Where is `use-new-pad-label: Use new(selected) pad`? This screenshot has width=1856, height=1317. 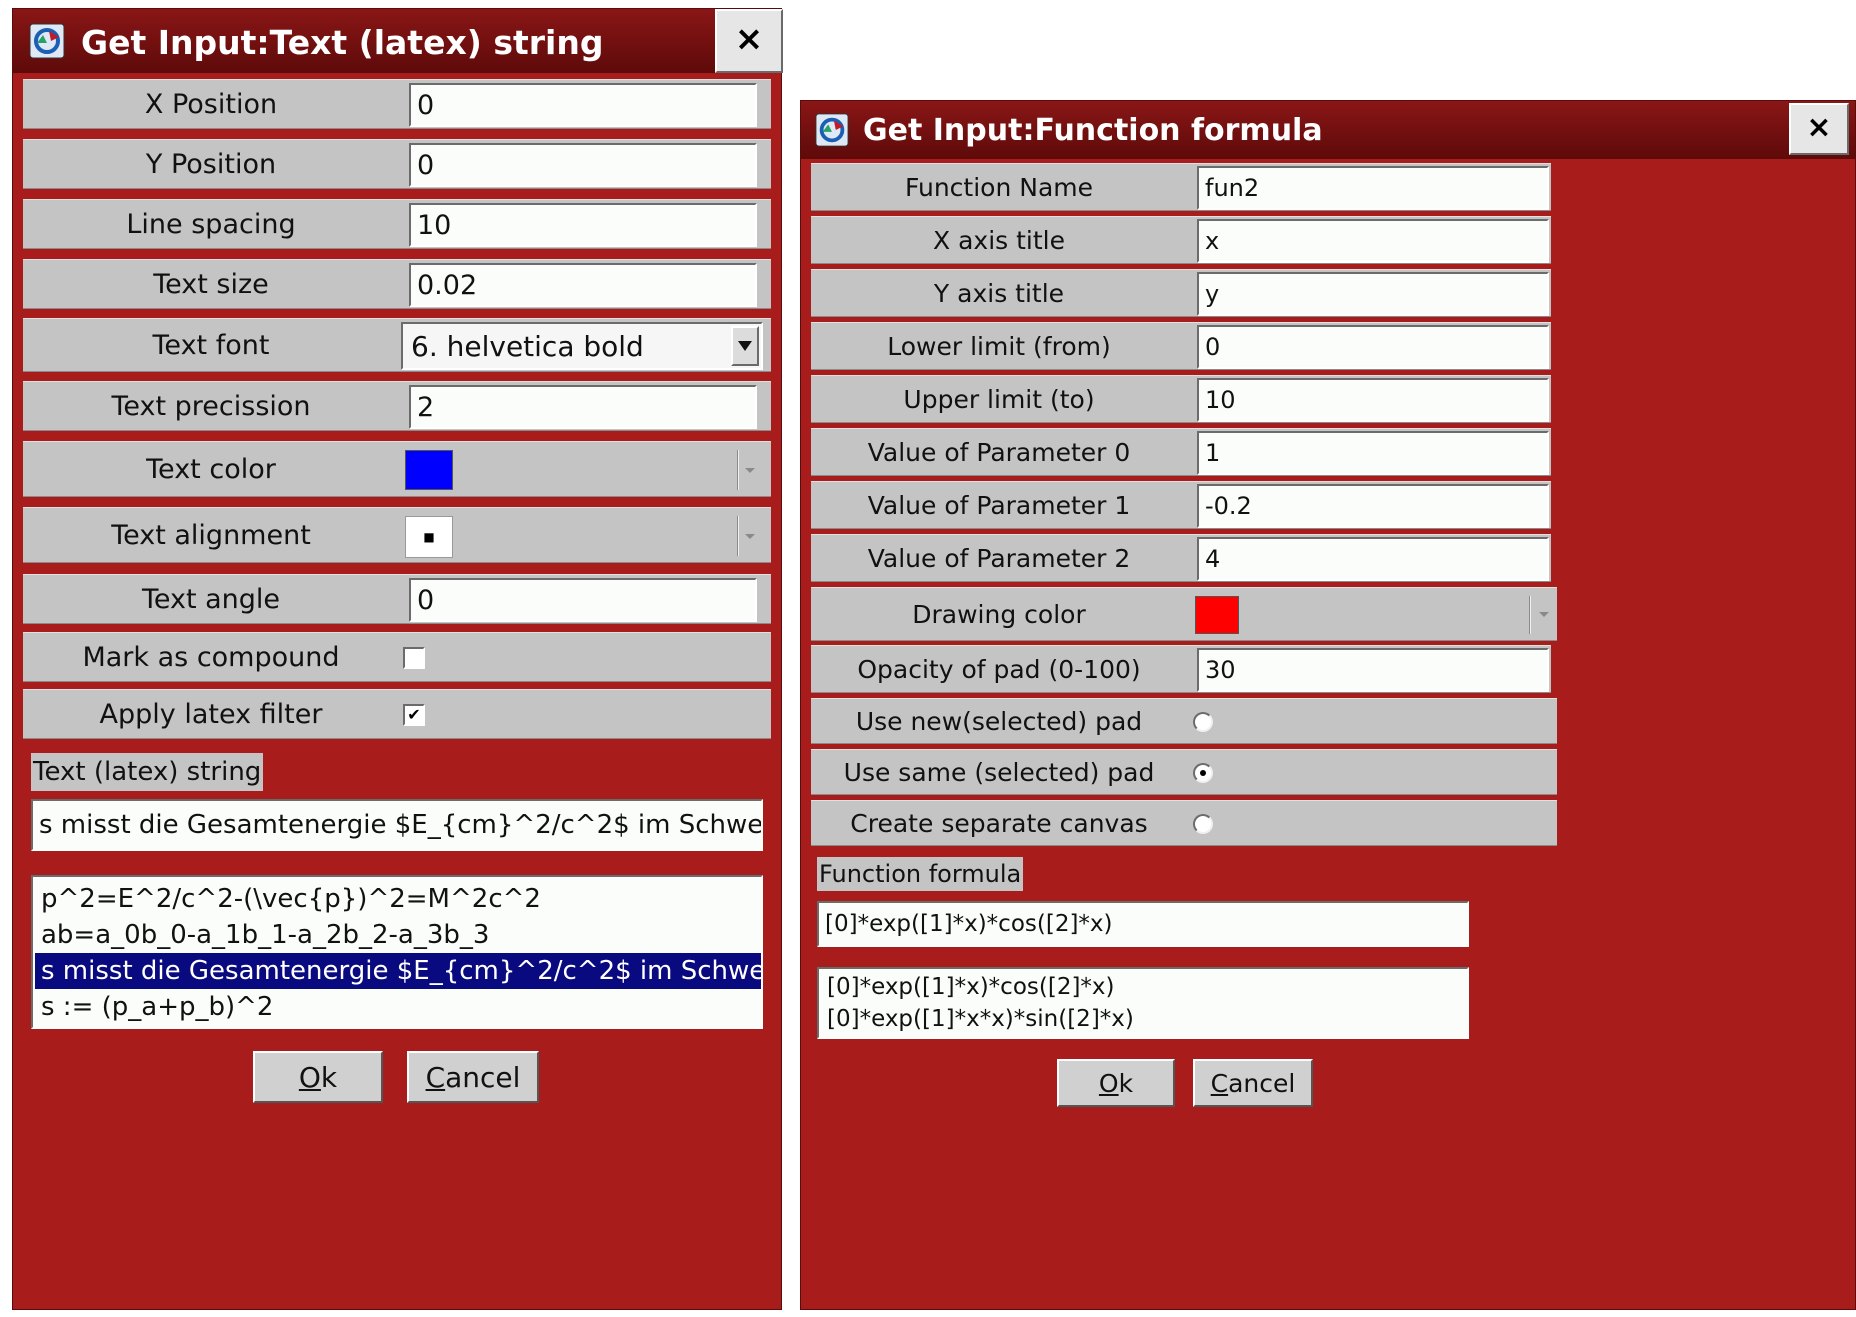
use-new-pad-label: Use new(selected) pad is located at coordinates (999, 721).